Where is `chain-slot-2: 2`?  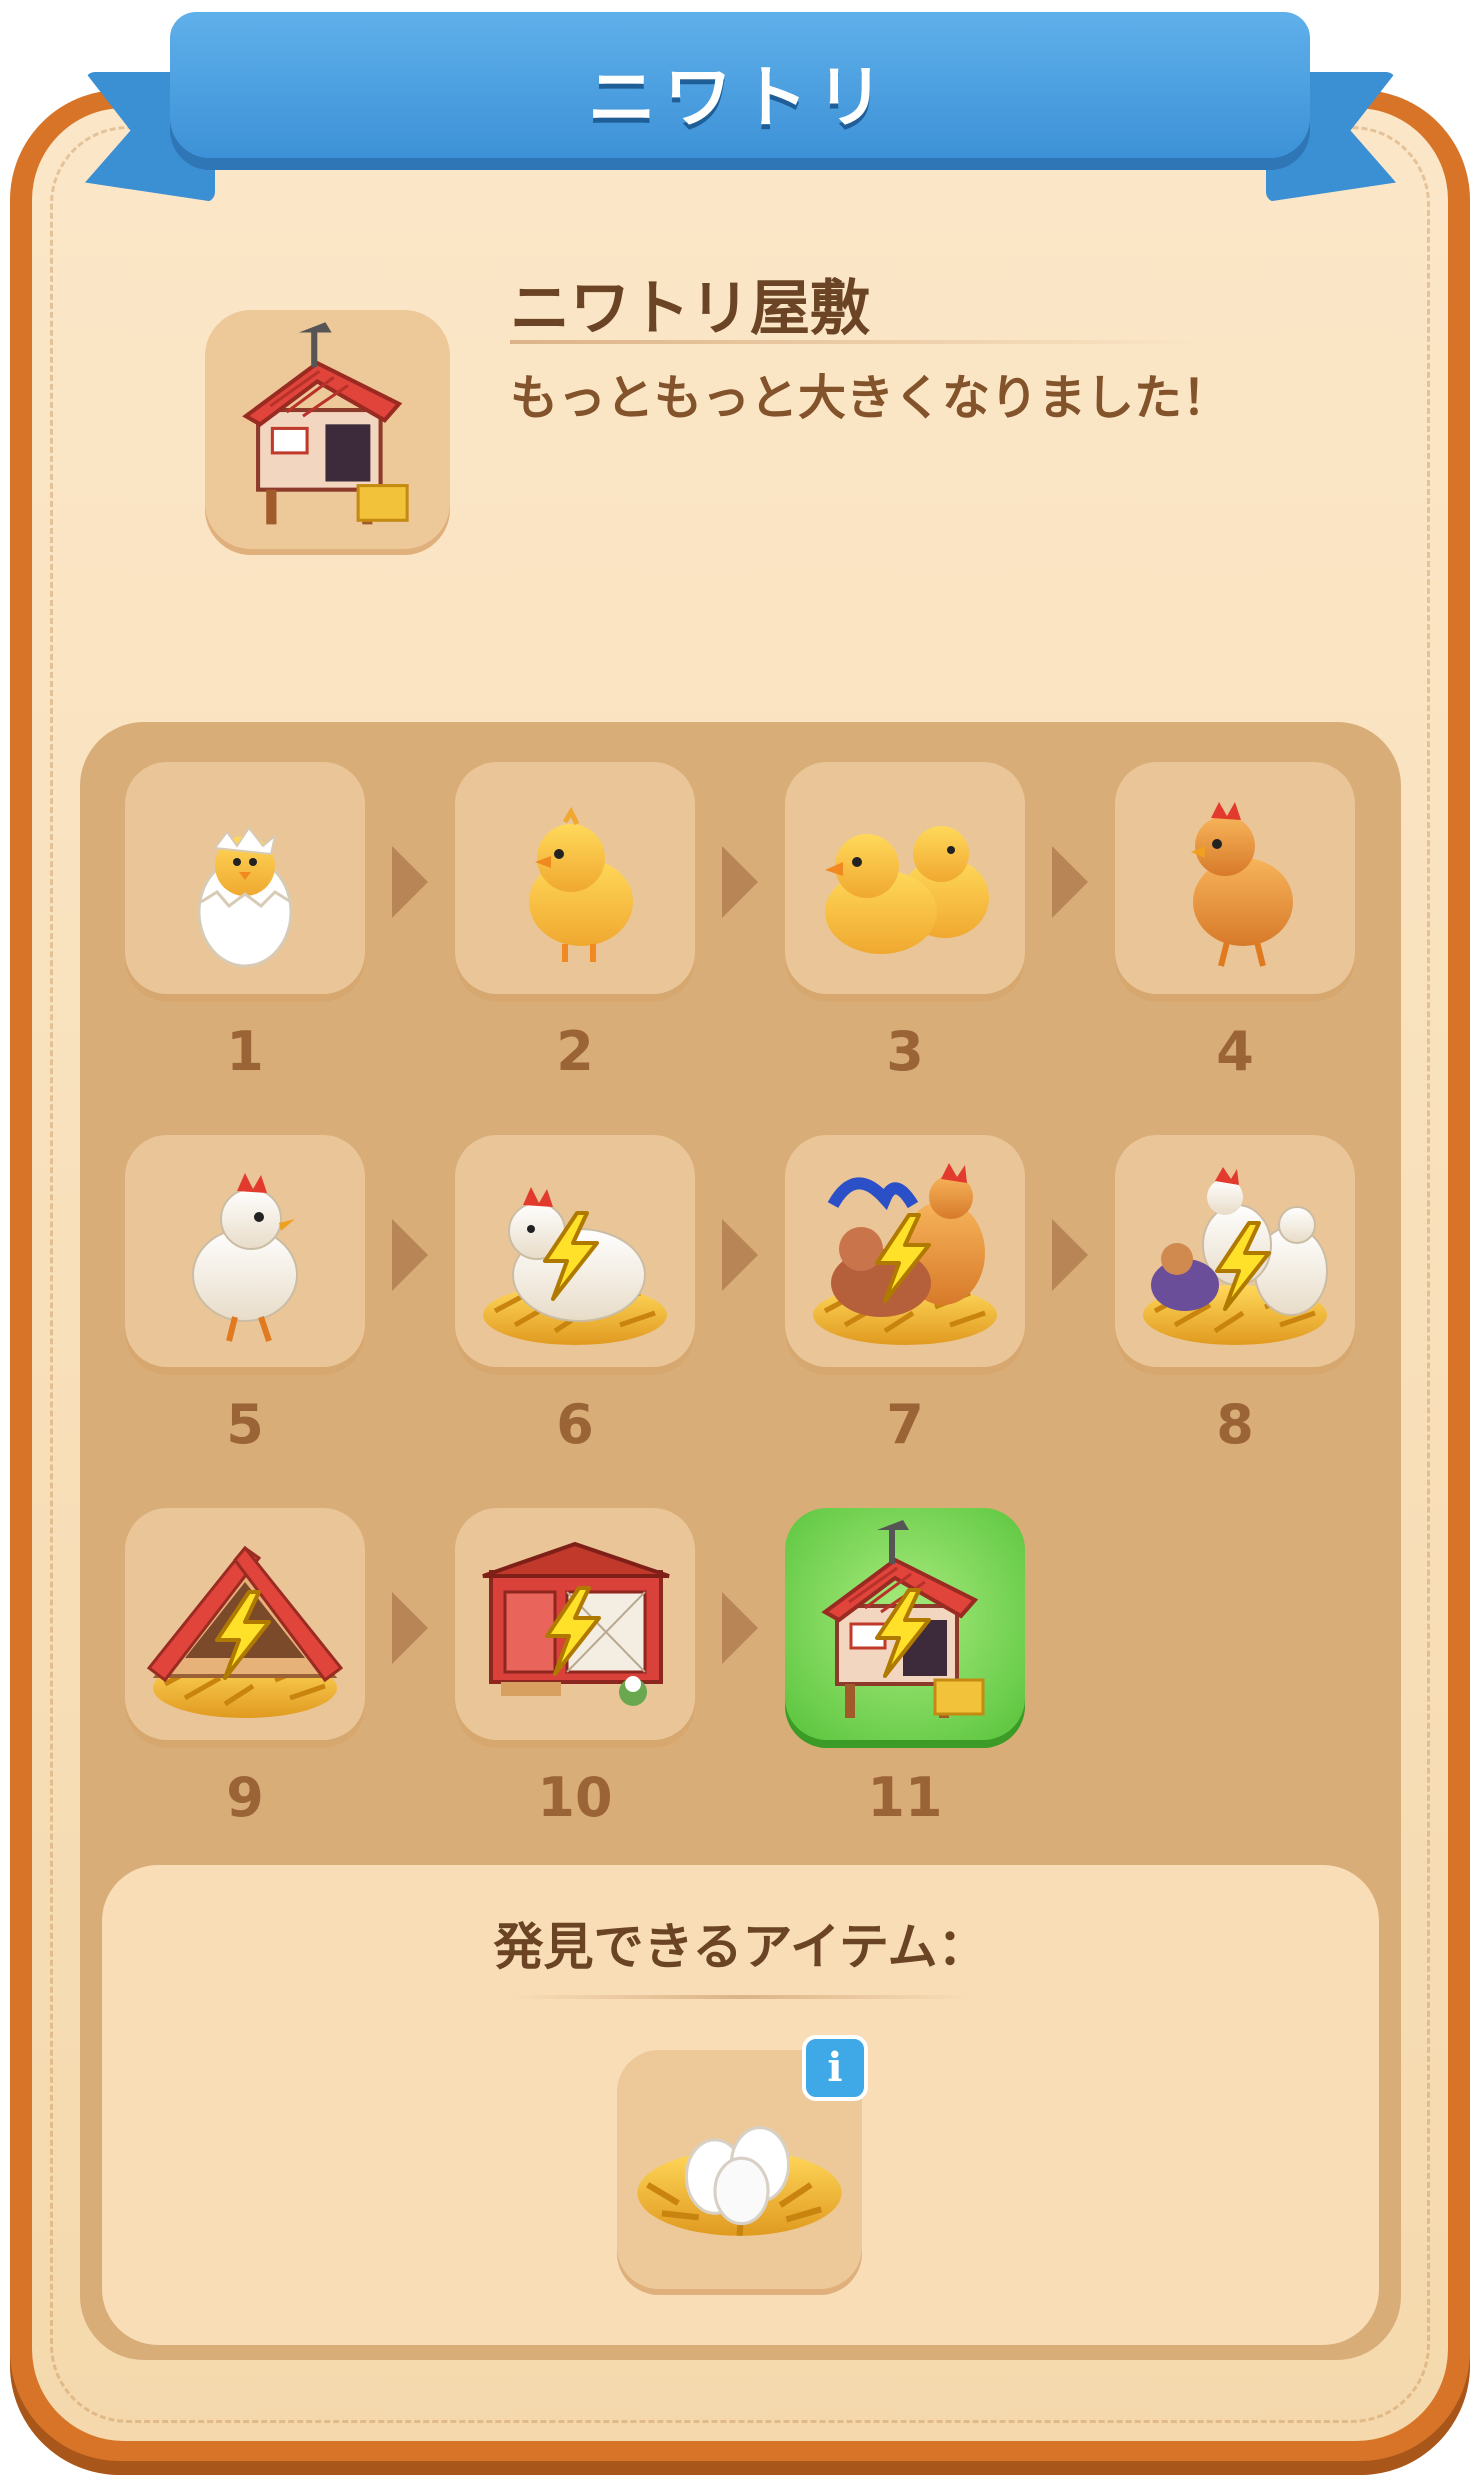
chain-slot-2: 2 is located at coordinates (575, 922).